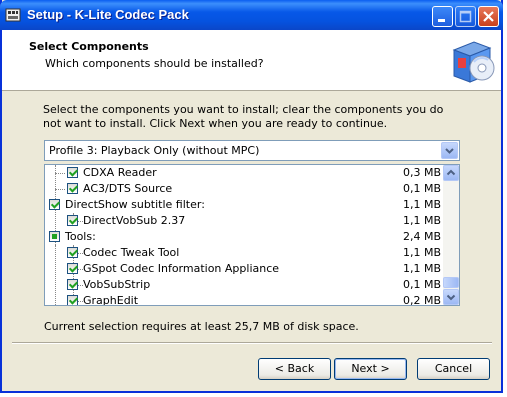 The image size is (507, 397). Describe the element at coordinates (441, 20) in the screenshot. I see `minimize-icon` at that location.